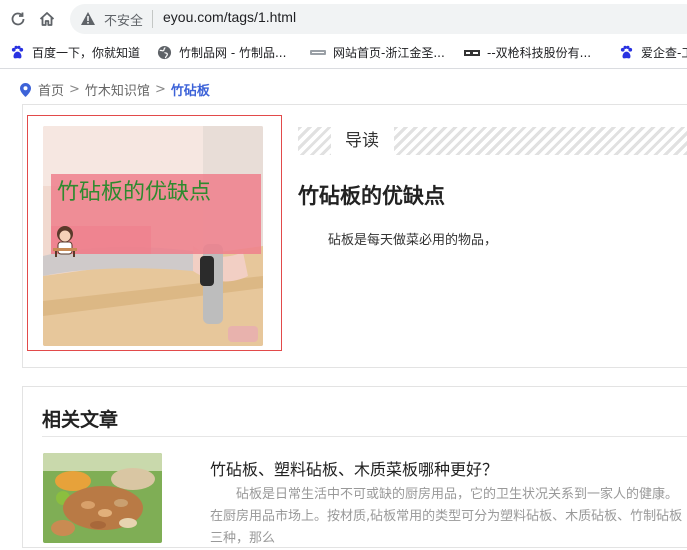 The height and width of the screenshot is (550, 687). What do you see at coordinates (371, 195) in the screenshot?
I see `featured-article-title: 竹砧板的优缺点` at bounding box center [371, 195].